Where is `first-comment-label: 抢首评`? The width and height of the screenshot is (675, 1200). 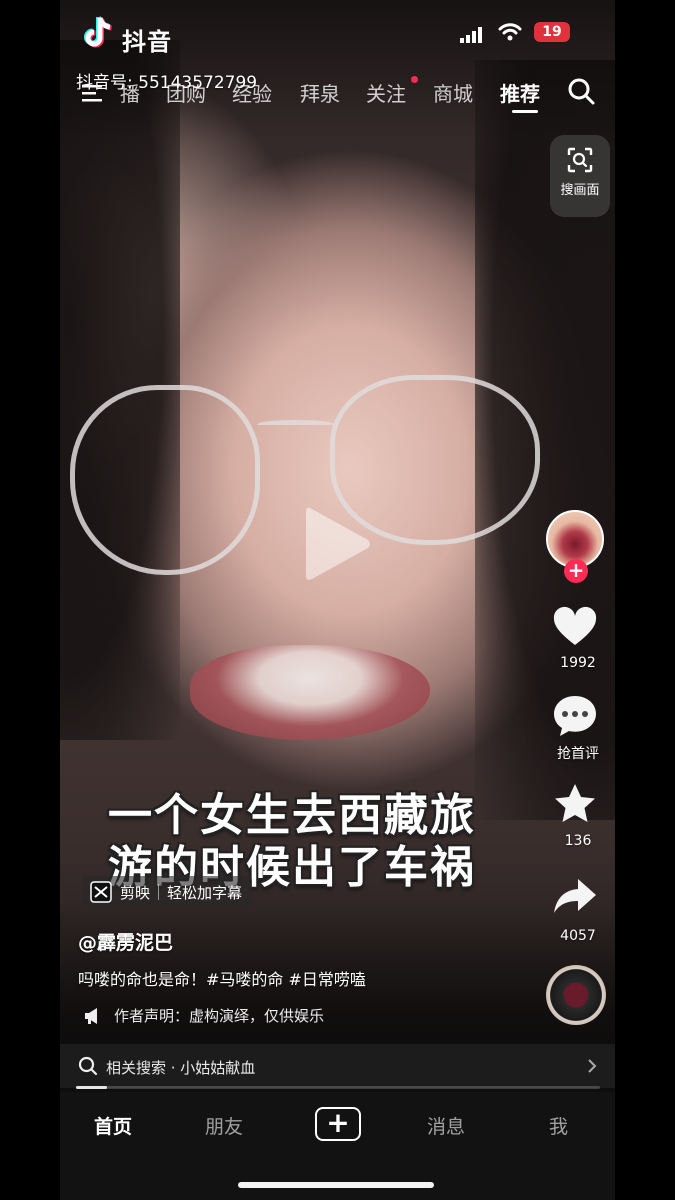 first-comment-label: 抢首评 is located at coordinates (578, 754).